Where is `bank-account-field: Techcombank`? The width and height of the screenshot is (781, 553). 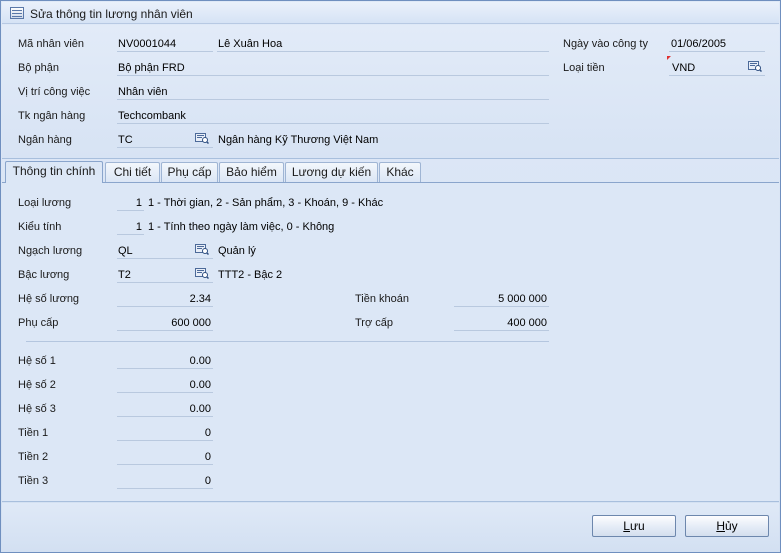
bank-account-field: Techcombank is located at coordinates (152, 116).